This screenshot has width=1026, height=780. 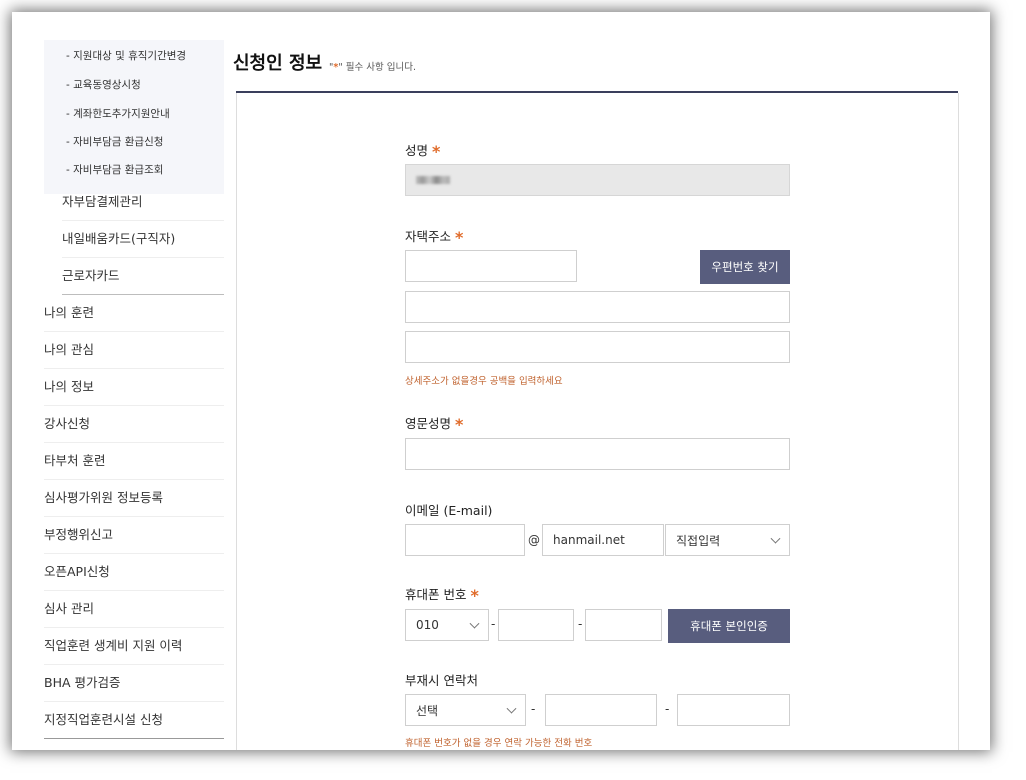 I want to click on sidebar-item-other-ministry: 타부처 훈련, so click(x=134, y=461).